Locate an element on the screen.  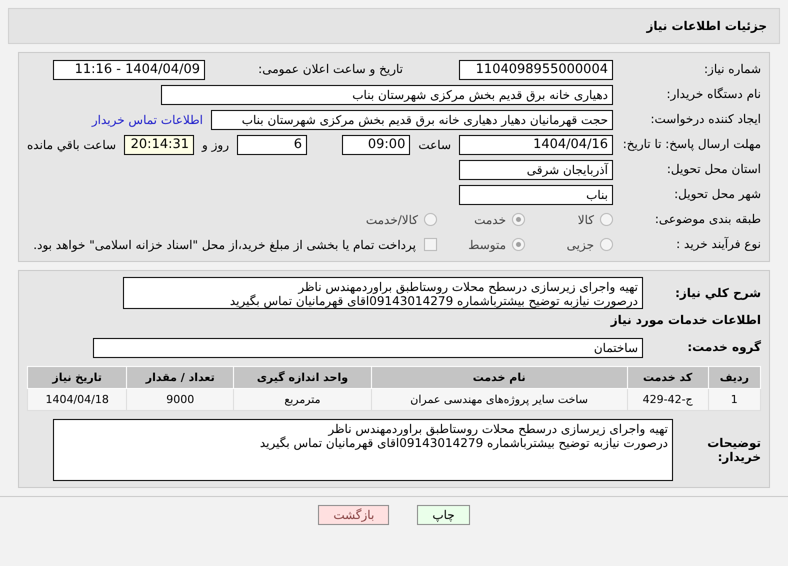
column-header: تاریخ نیاز is located at coordinates (77, 377).